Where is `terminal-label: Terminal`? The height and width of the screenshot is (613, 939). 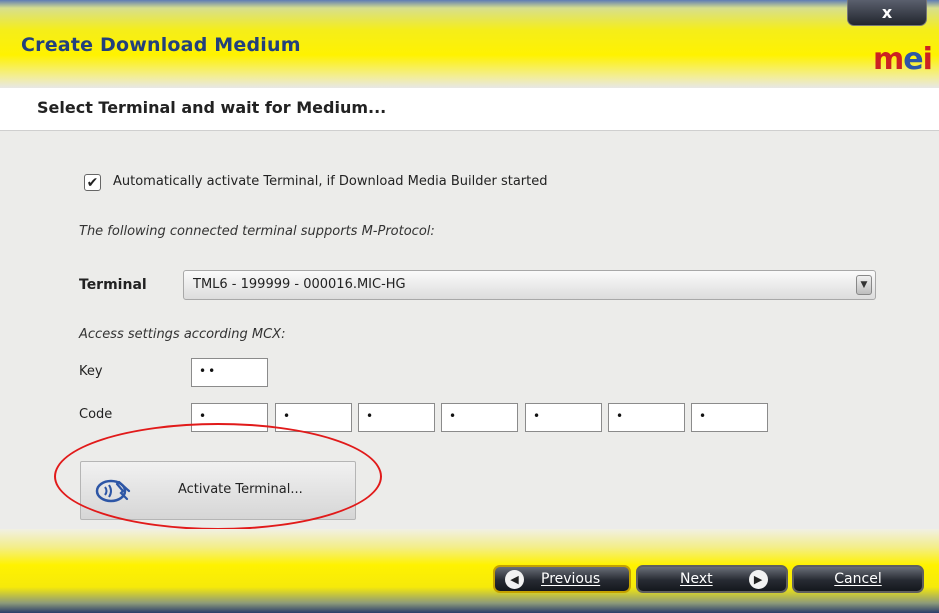 terminal-label: Terminal is located at coordinates (113, 285).